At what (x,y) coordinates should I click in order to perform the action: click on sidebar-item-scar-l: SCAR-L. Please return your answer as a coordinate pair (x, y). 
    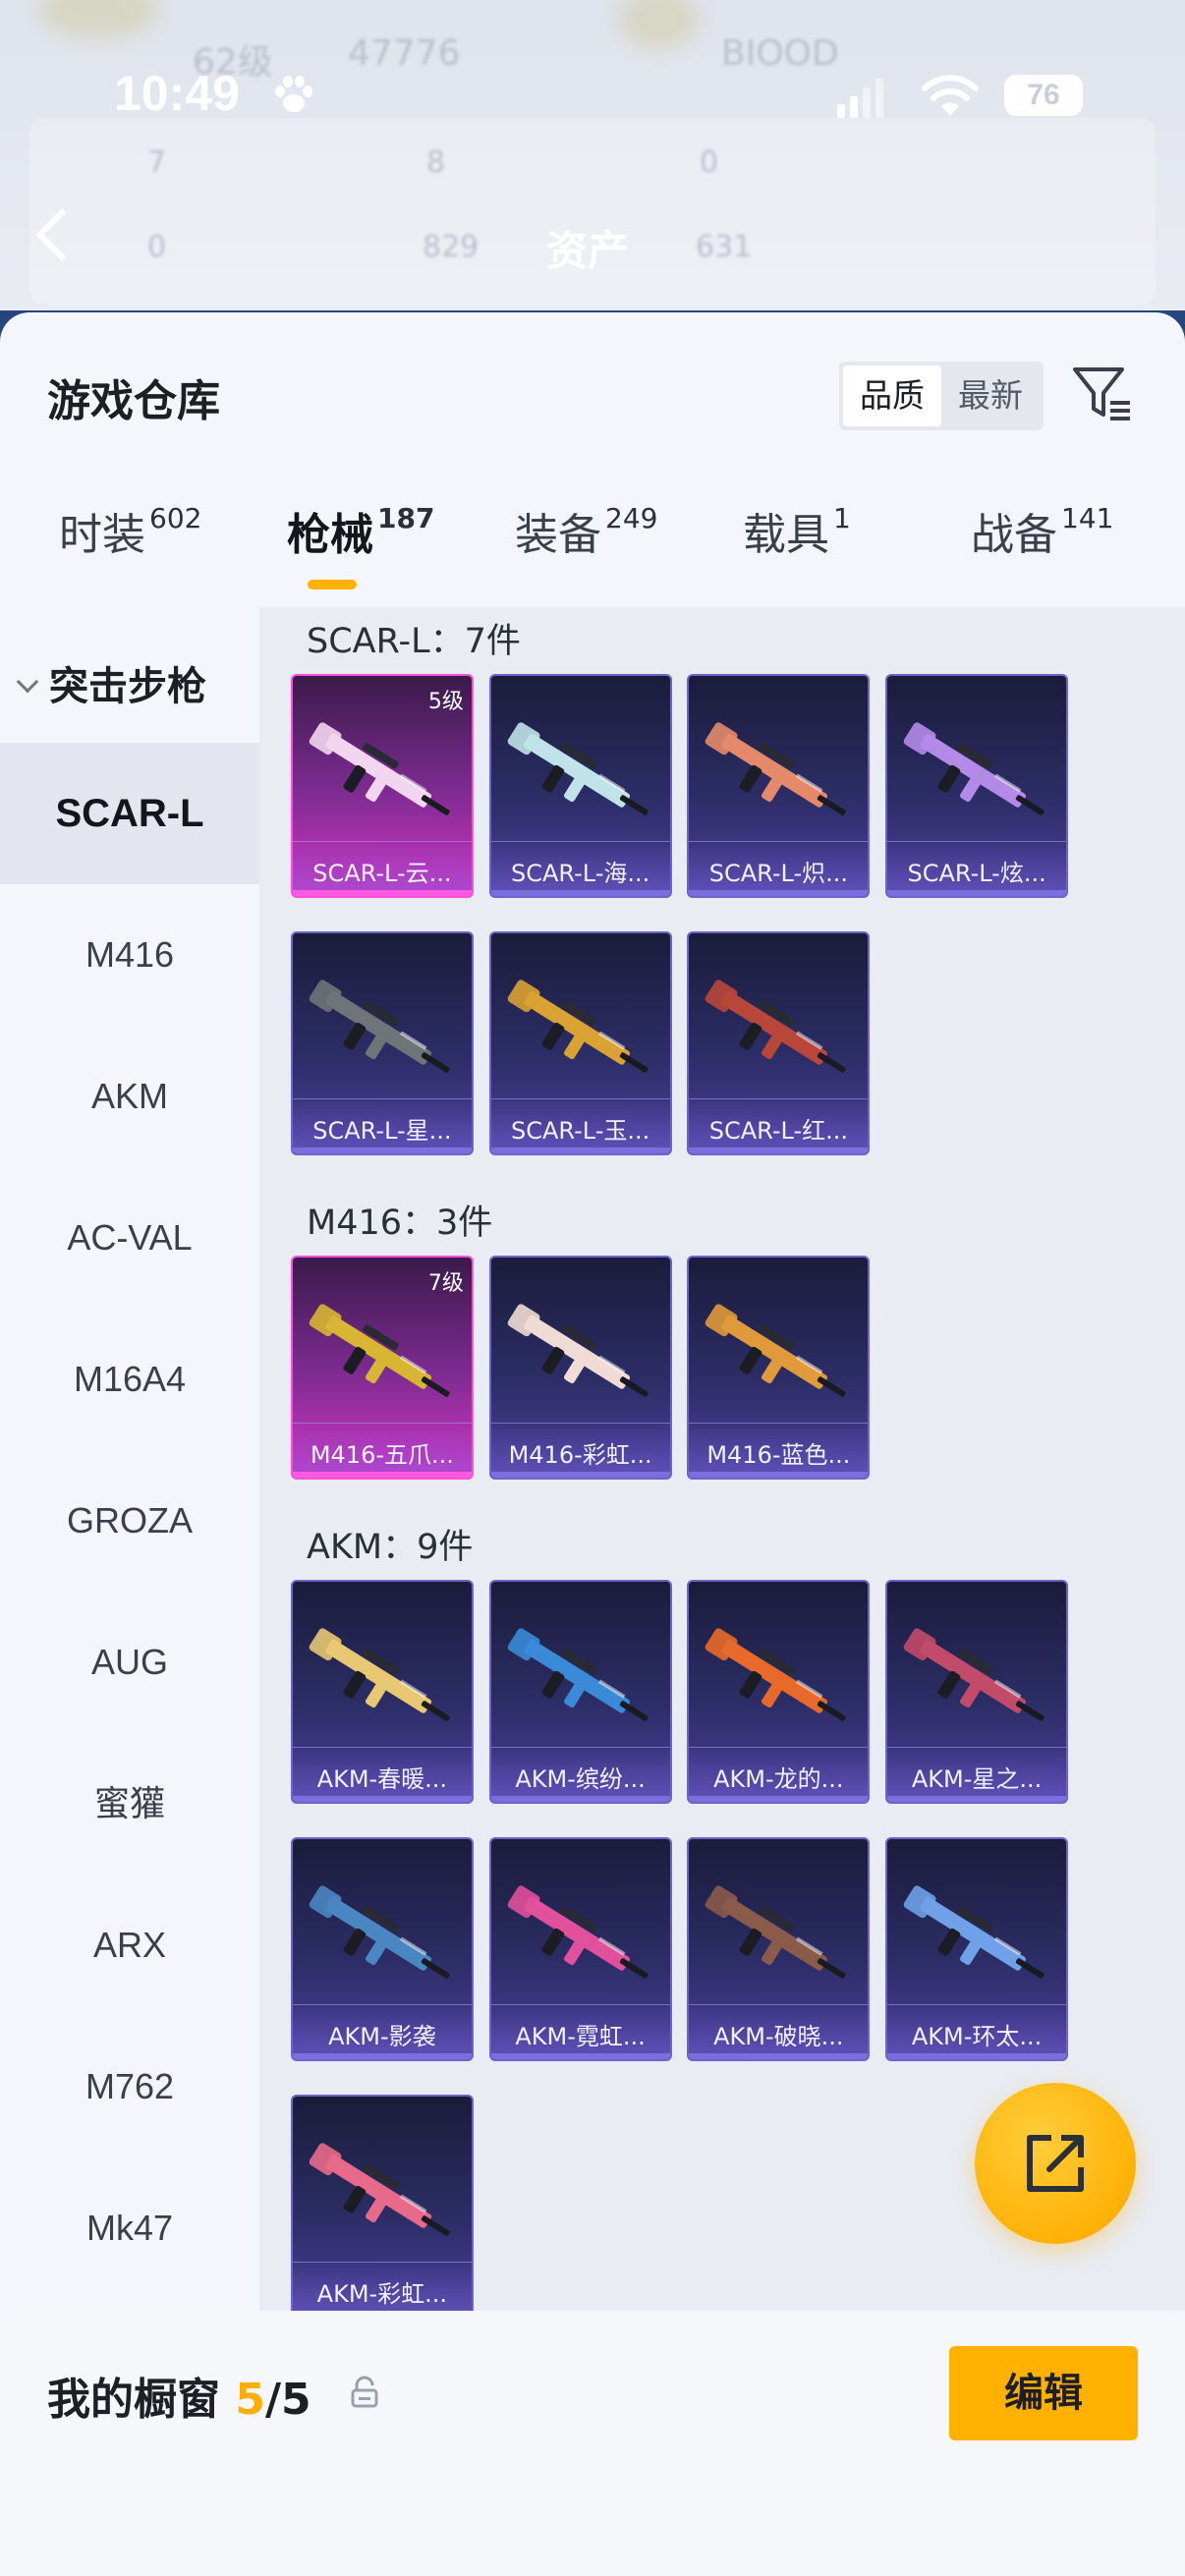
    Looking at the image, I should click on (130, 813).